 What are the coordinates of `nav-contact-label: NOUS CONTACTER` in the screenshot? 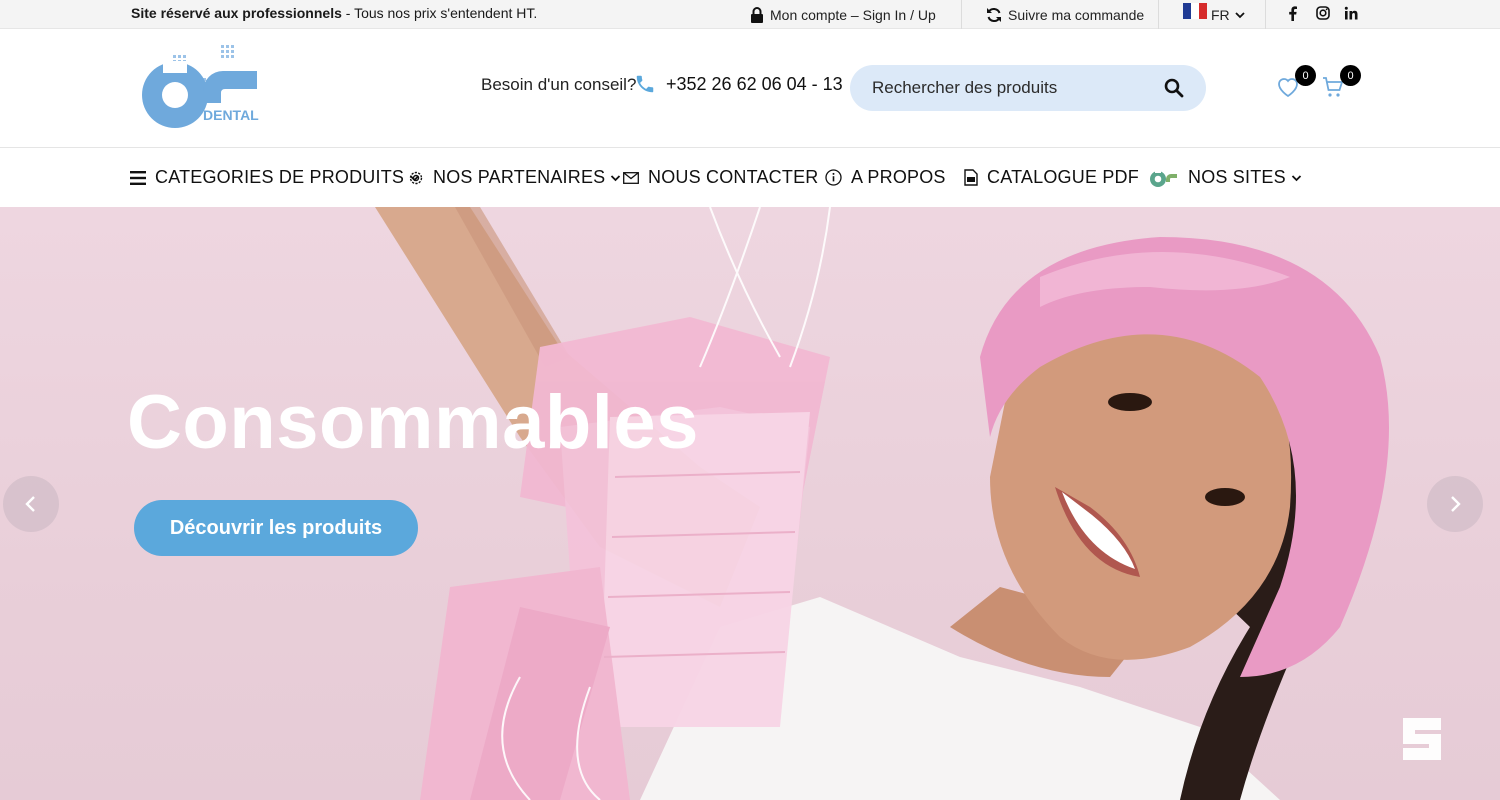 It's located at (733, 177).